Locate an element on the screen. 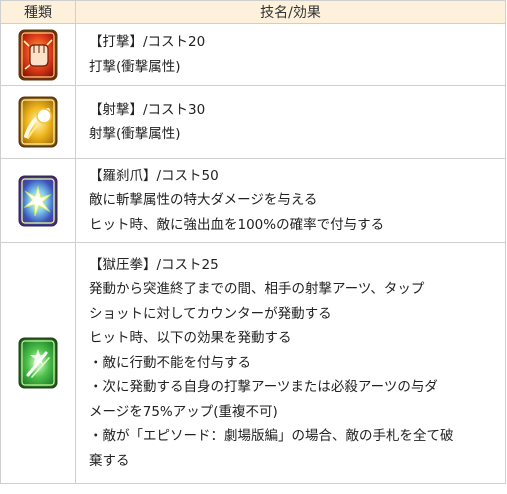  skill-effect-line: 棄する is located at coordinates (109, 460).